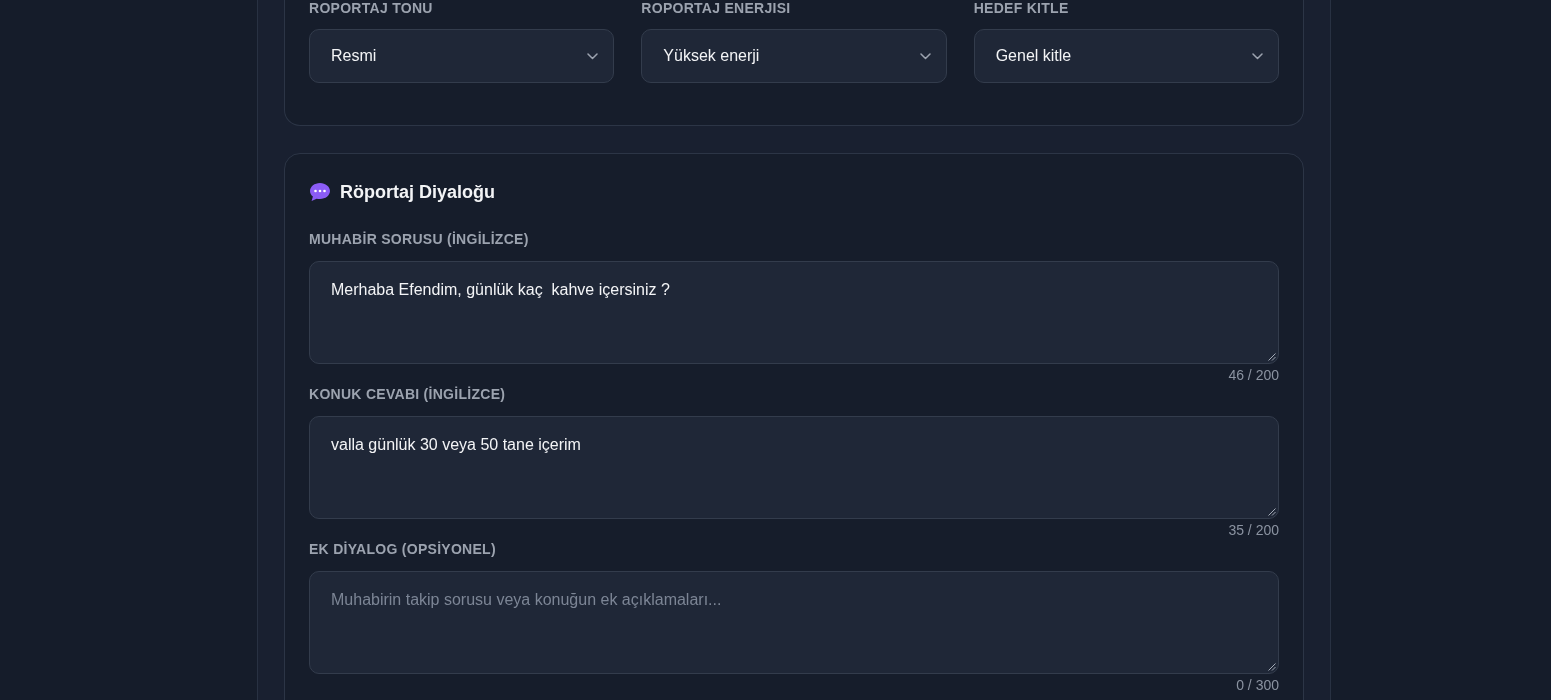 The height and width of the screenshot is (700, 1551). What do you see at coordinates (1021, 8) in the screenshot?
I see `field-label: HEDEF KITLE` at bounding box center [1021, 8].